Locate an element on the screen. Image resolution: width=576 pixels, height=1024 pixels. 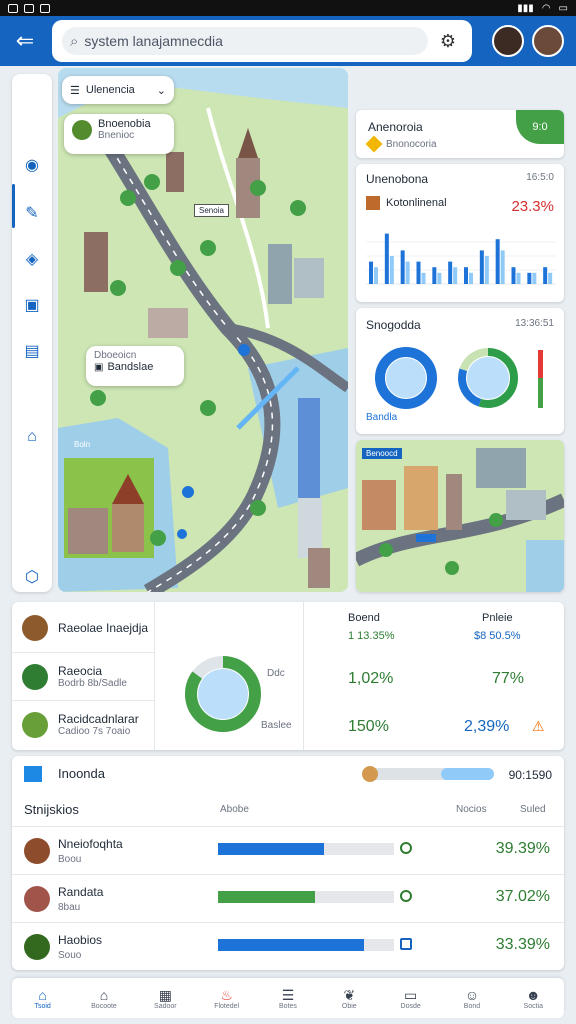
location-icon: ◉ is located at coordinates (32, 165).